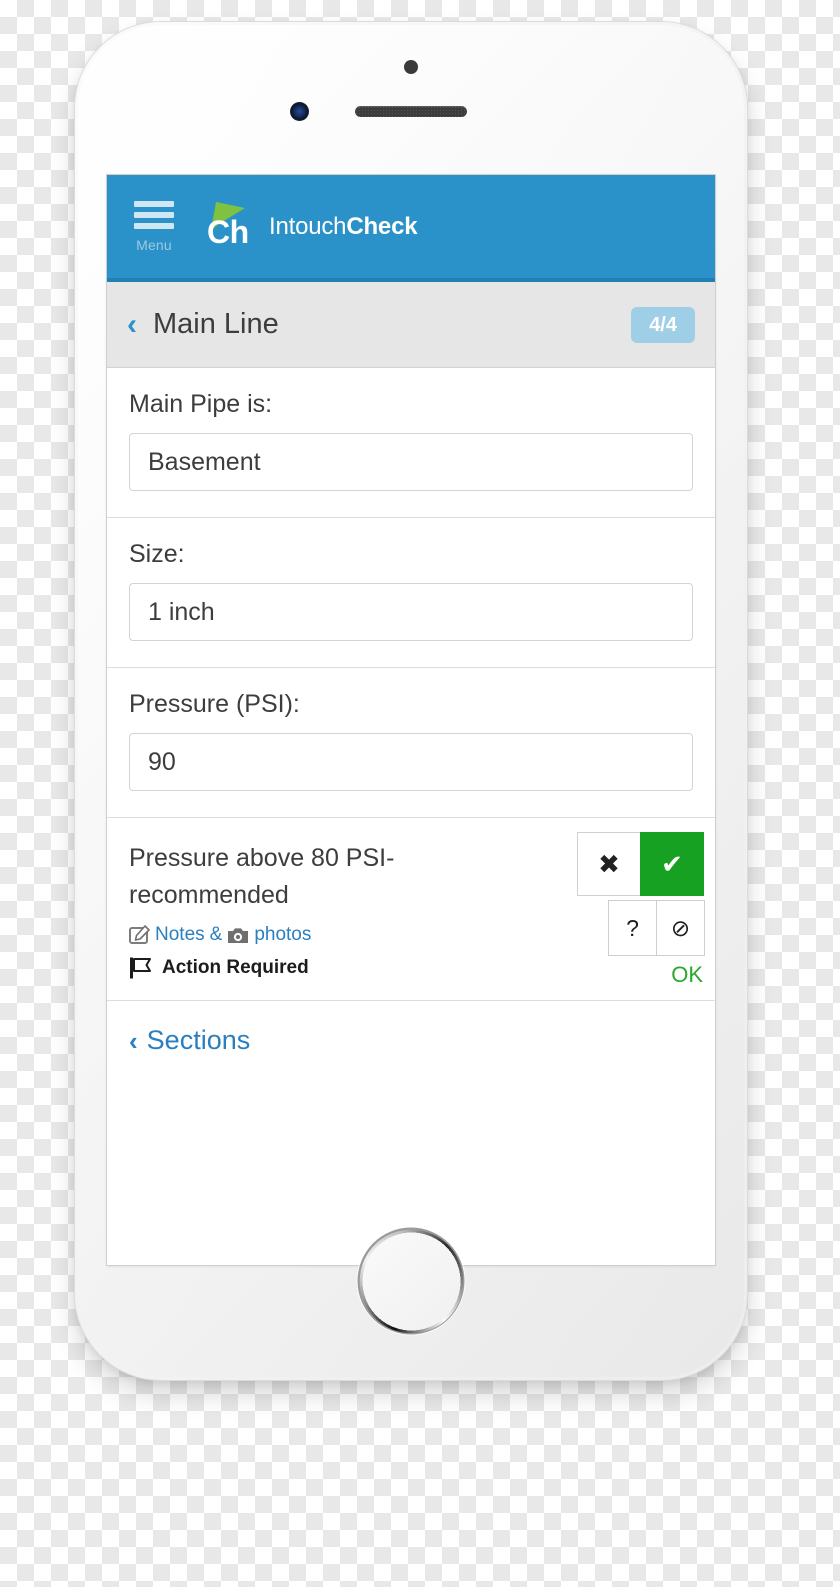 The width and height of the screenshot is (840, 1587). I want to click on main-pipe-input, so click(411, 462).